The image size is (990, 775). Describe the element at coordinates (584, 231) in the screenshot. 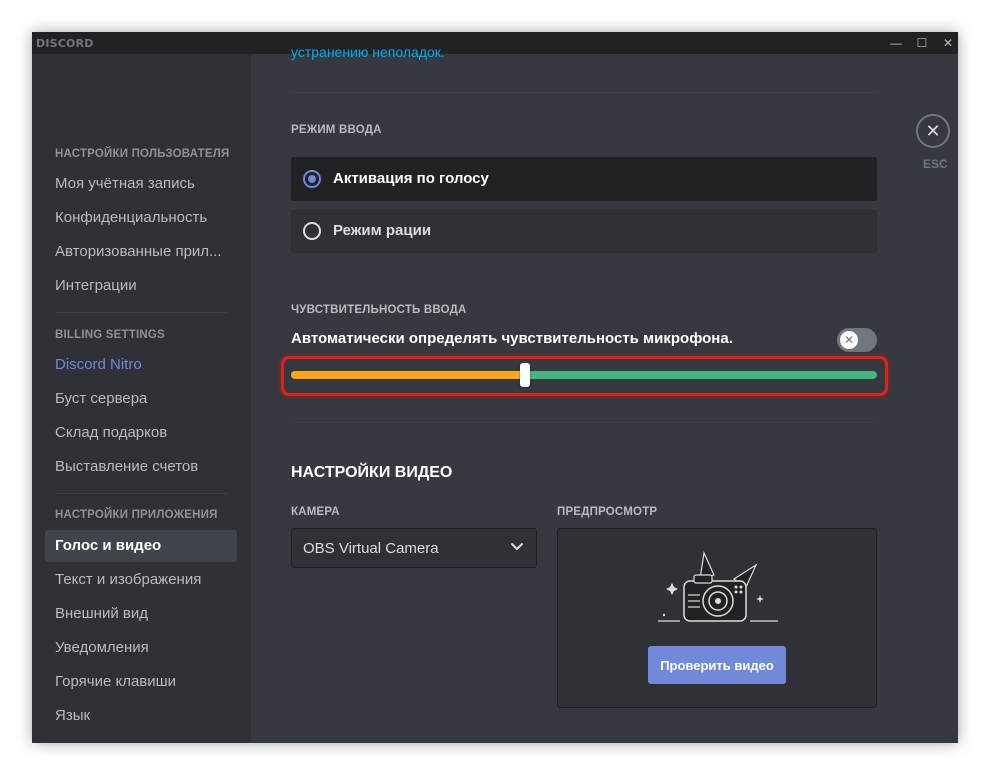

I see `radio-push-to-talk: Режим рации` at that location.